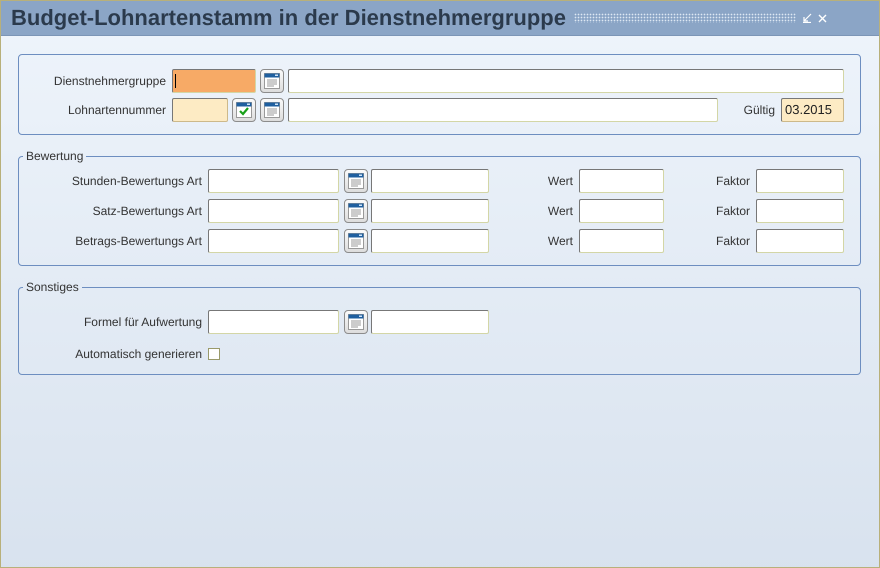 The height and width of the screenshot is (568, 880). I want to click on restore-icon, so click(807, 18).